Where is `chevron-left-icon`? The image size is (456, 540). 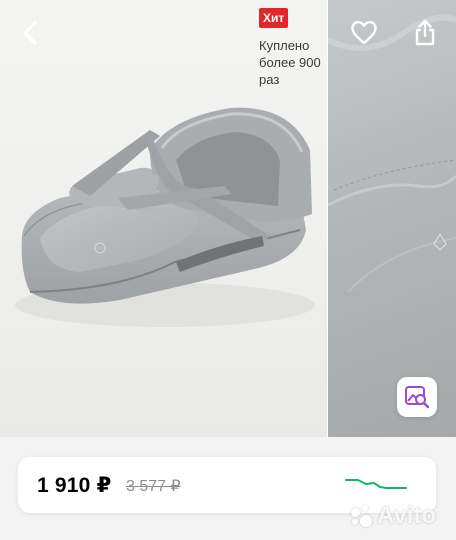
chevron-left-icon is located at coordinates (30, 33).